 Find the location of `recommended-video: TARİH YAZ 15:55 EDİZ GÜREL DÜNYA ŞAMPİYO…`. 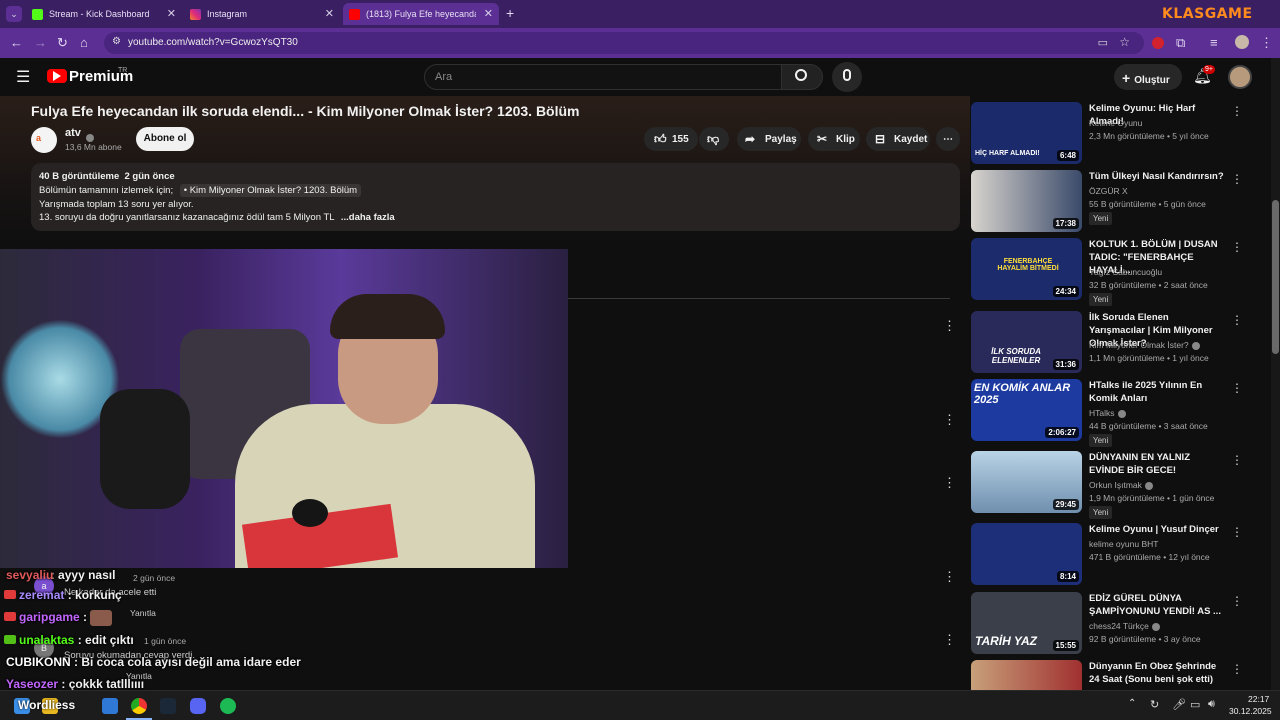

recommended-video: TARİH YAZ 15:55 EDİZ GÜREL DÜNYA ŞAMPİYO… is located at coordinates (1121, 623).